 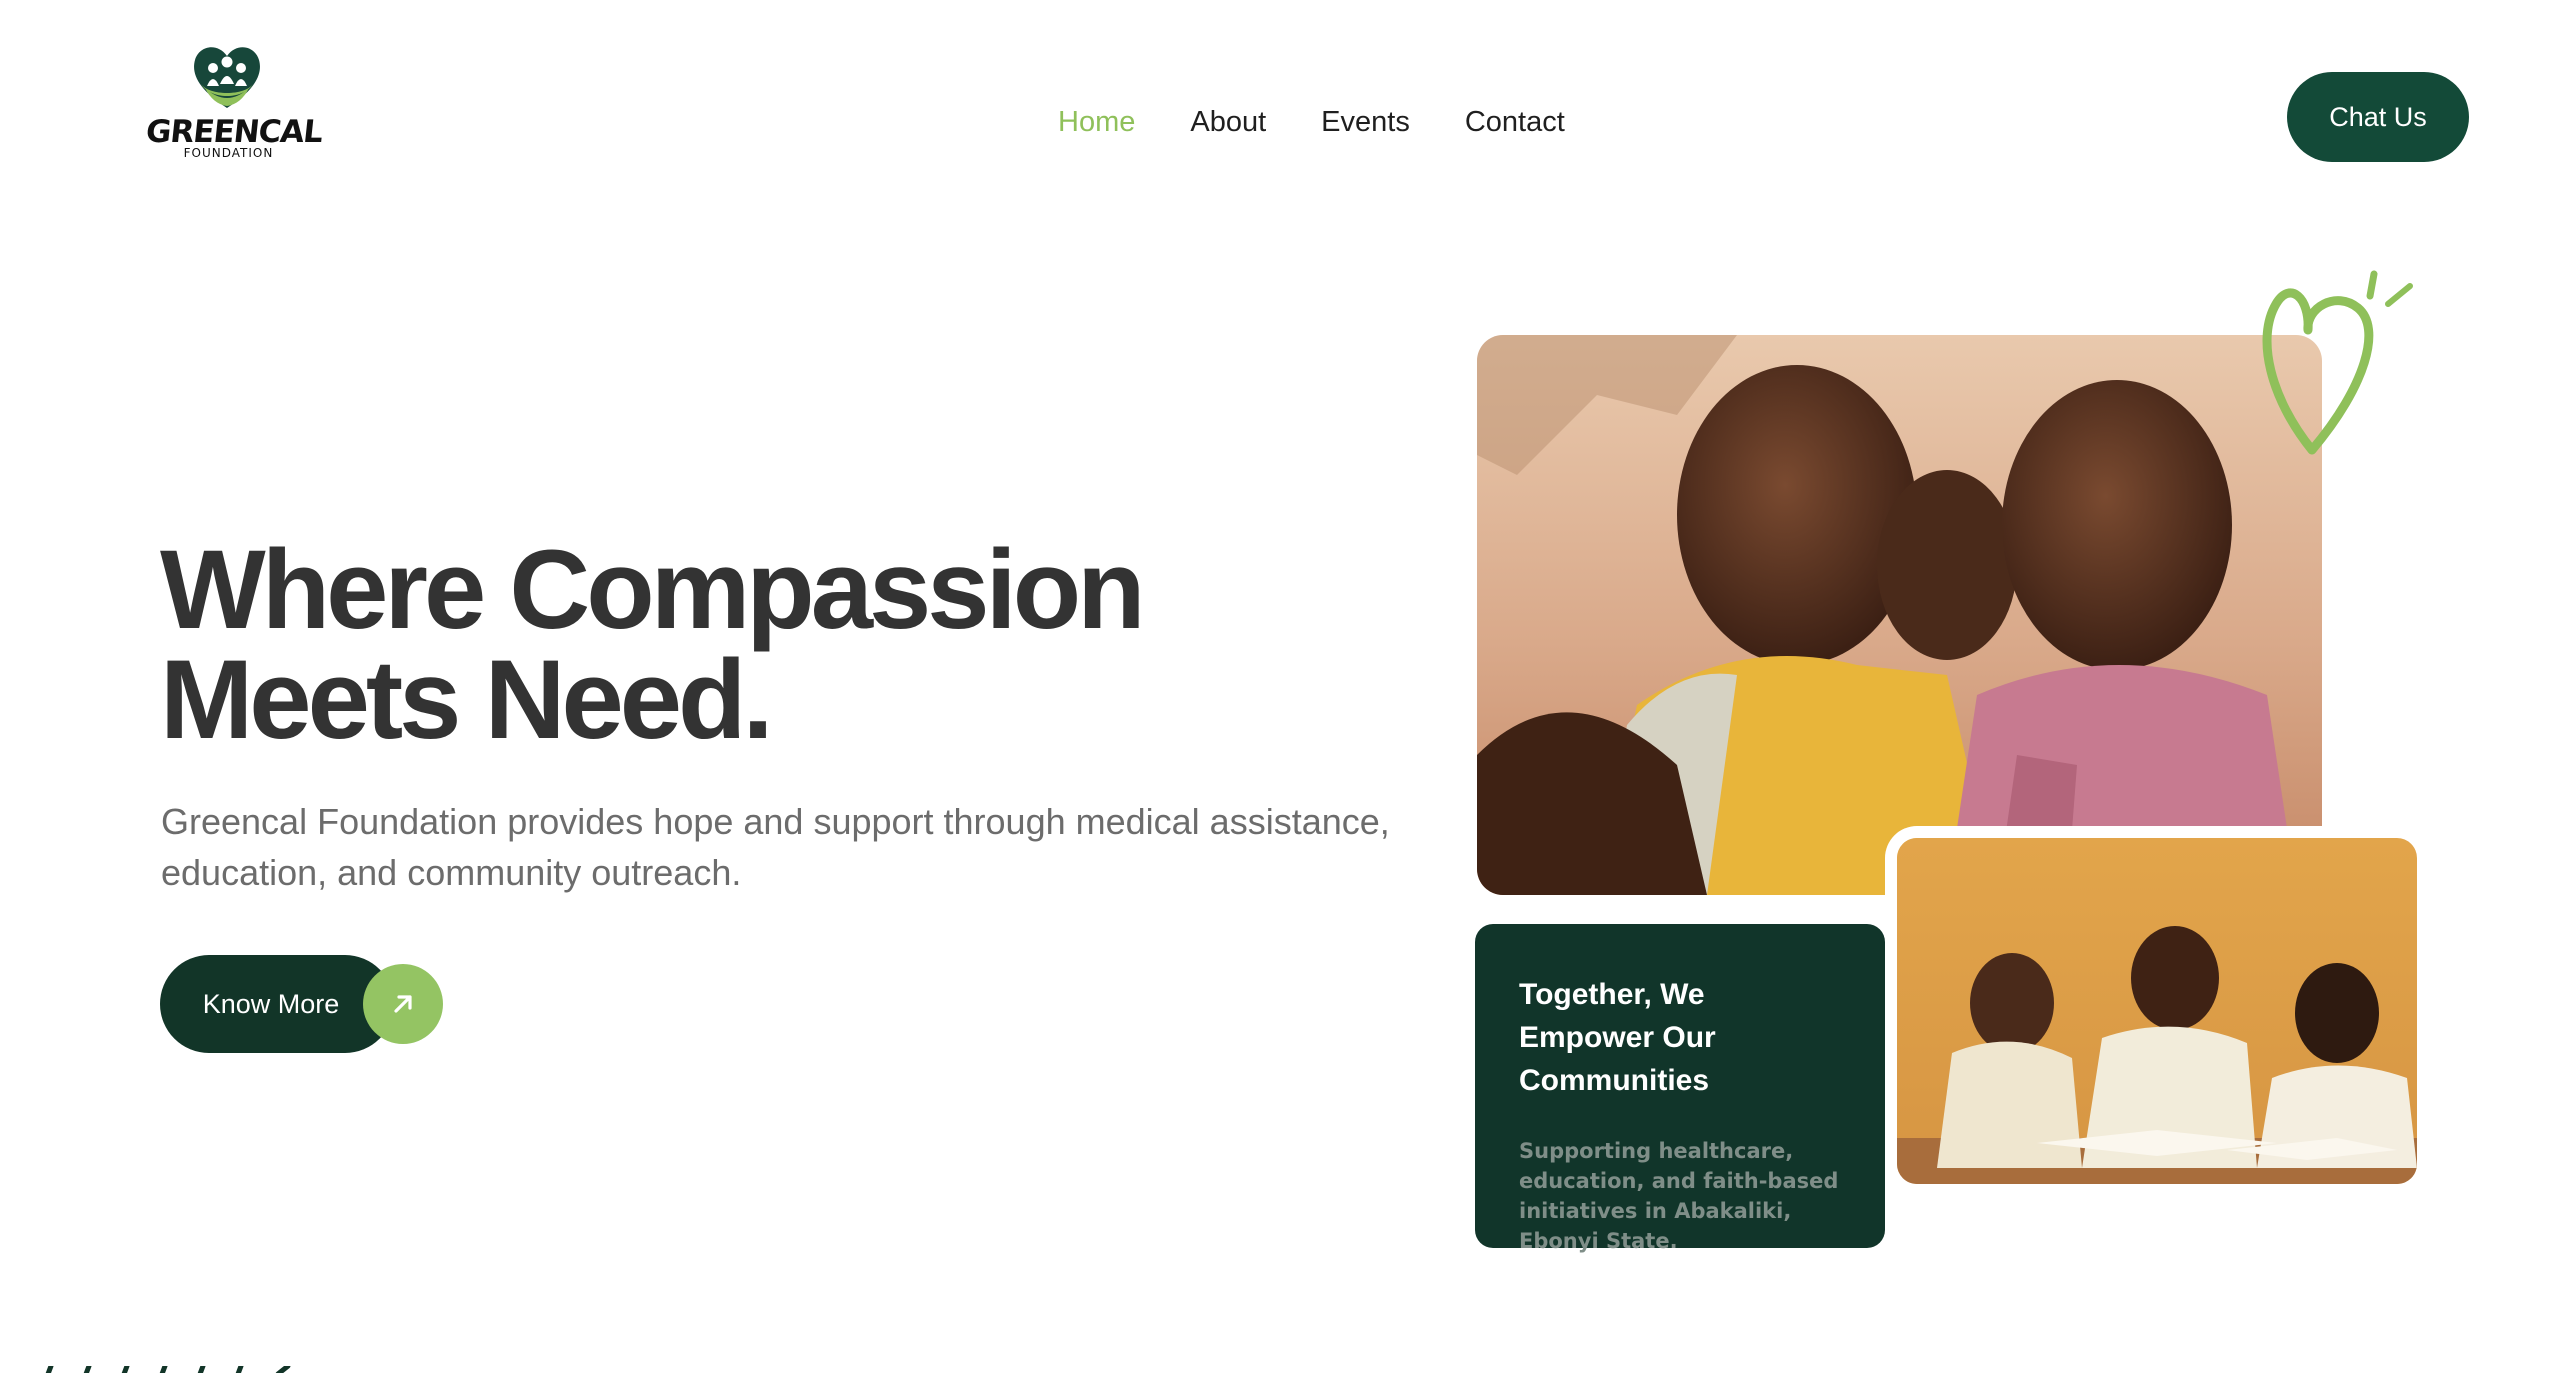 What do you see at coordinates (1311, 122) in the screenshot?
I see `main-nav: Home About Events Contact` at bounding box center [1311, 122].